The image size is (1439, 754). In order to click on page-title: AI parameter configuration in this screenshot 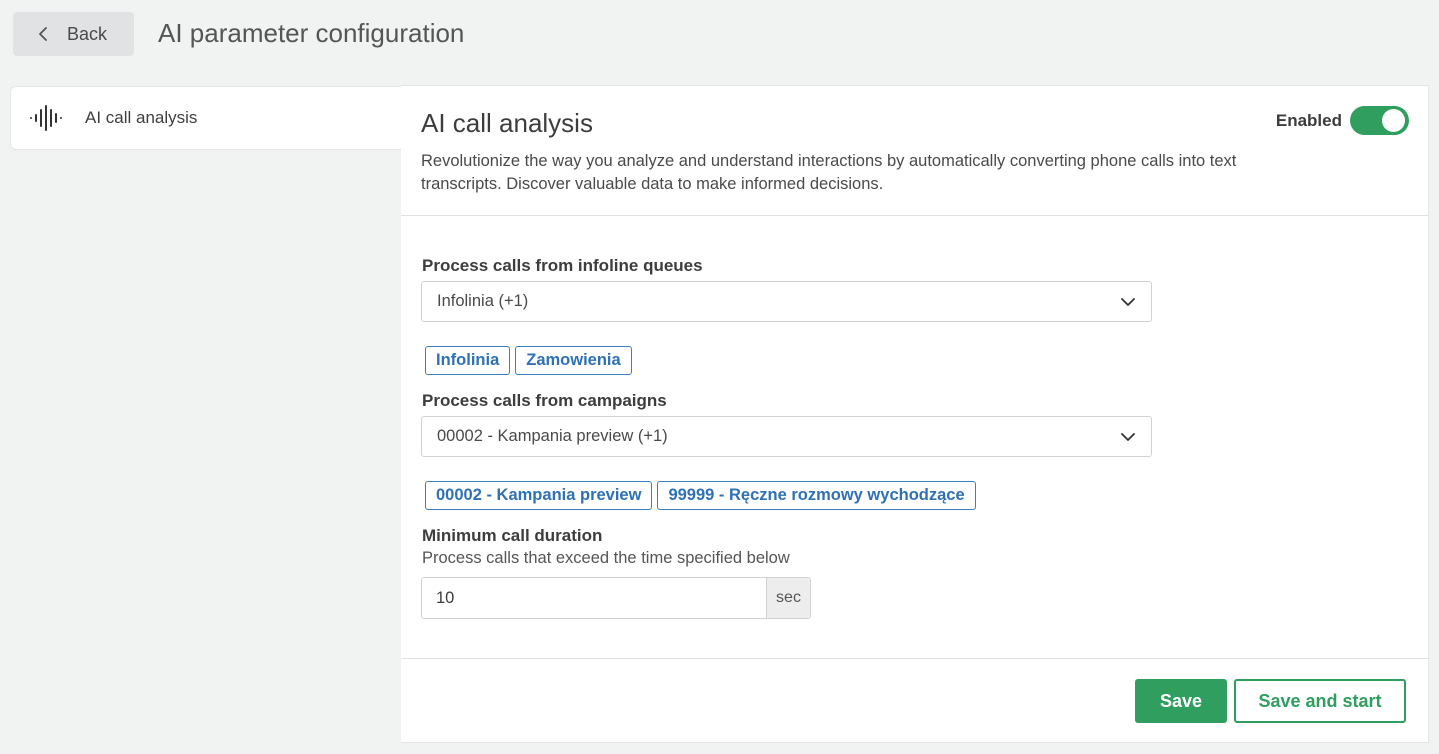, I will do `click(311, 33)`.